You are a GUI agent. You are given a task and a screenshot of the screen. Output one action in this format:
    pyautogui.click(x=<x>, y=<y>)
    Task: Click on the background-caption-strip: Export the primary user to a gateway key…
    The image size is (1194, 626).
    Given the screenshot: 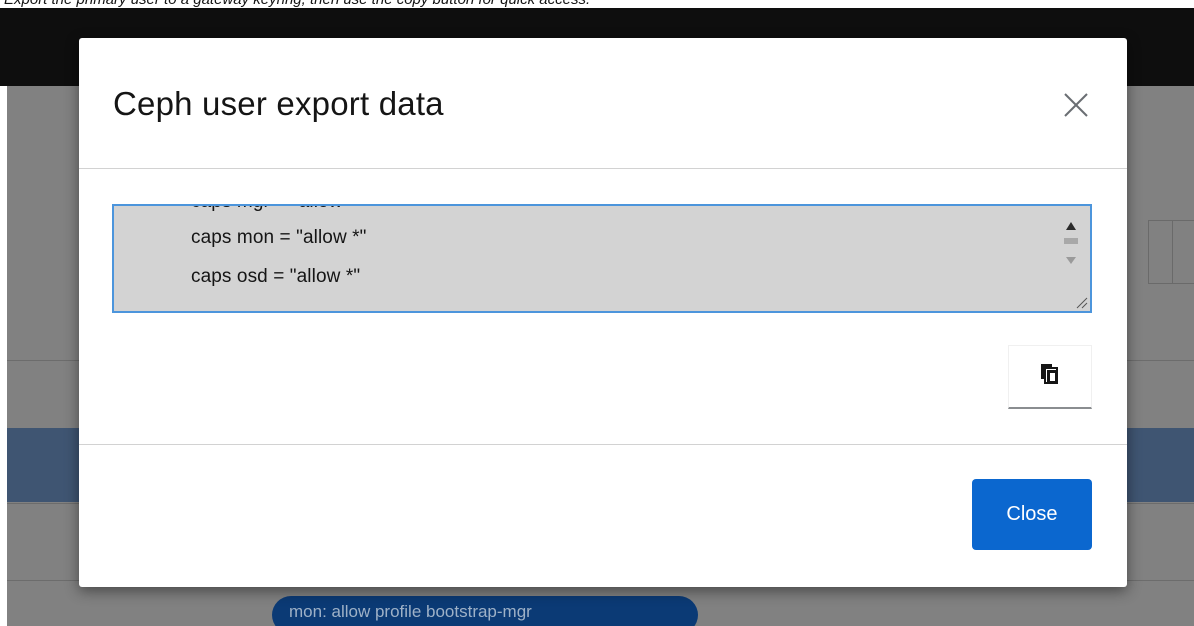 What is the action you would take?
    pyautogui.click(x=597, y=4)
    